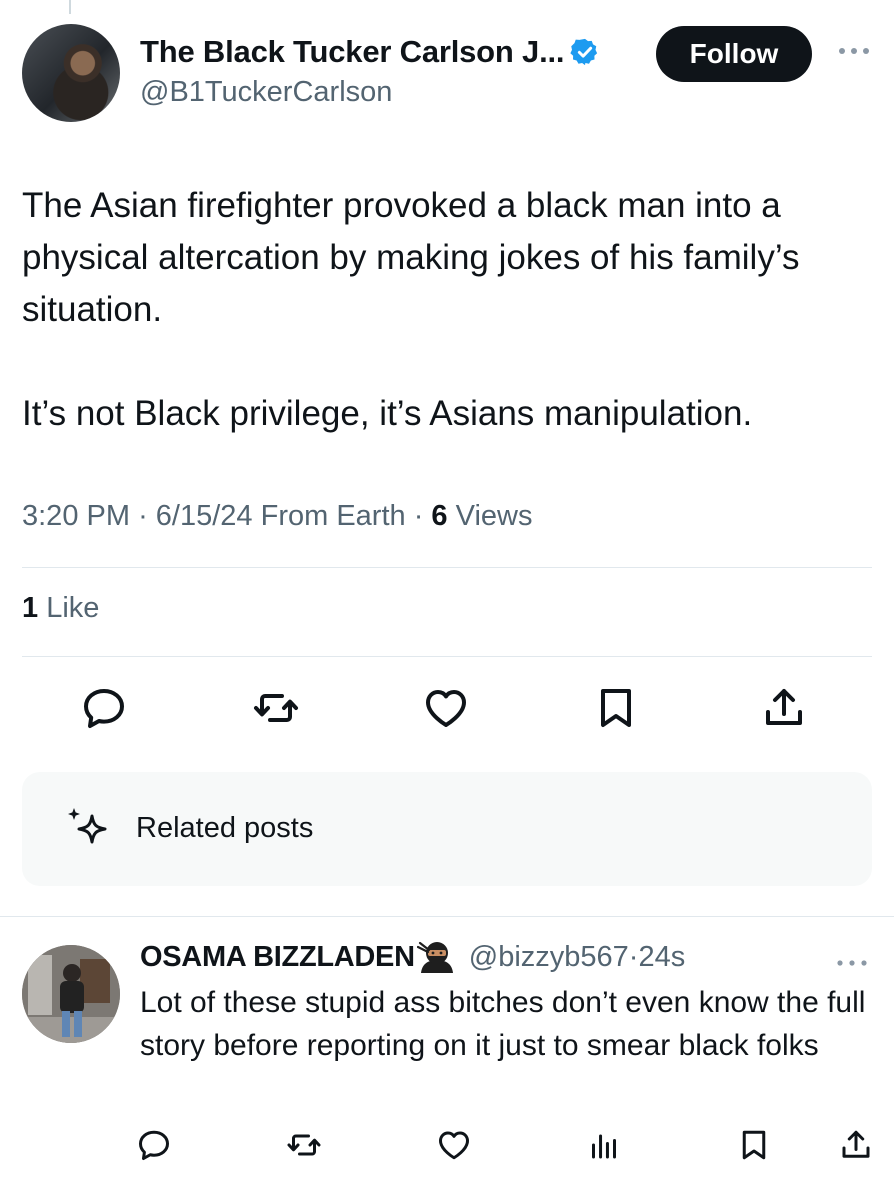 The image size is (894, 1200). What do you see at coordinates (434, 957) in the screenshot?
I see `ninja-icon` at bounding box center [434, 957].